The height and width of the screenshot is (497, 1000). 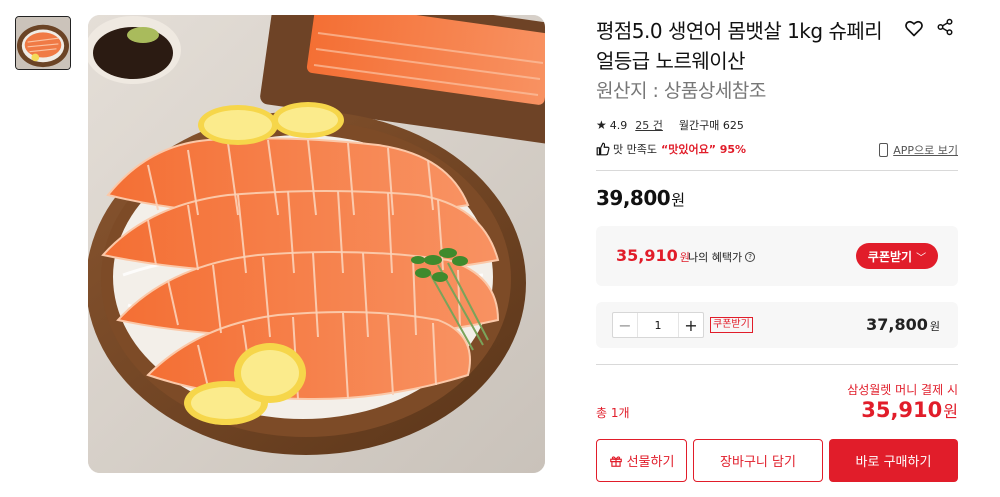 I want to click on total-price-value: 35,910, so click(x=902, y=410).